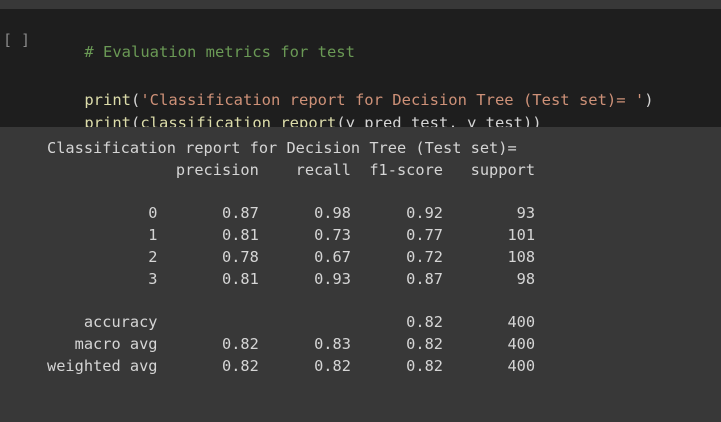 The width and height of the screenshot is (721, 422). Describe the element at coordinates (219, 52) in the screenshot. I see `code-comment: # Evaluation metrics for test` at that location.